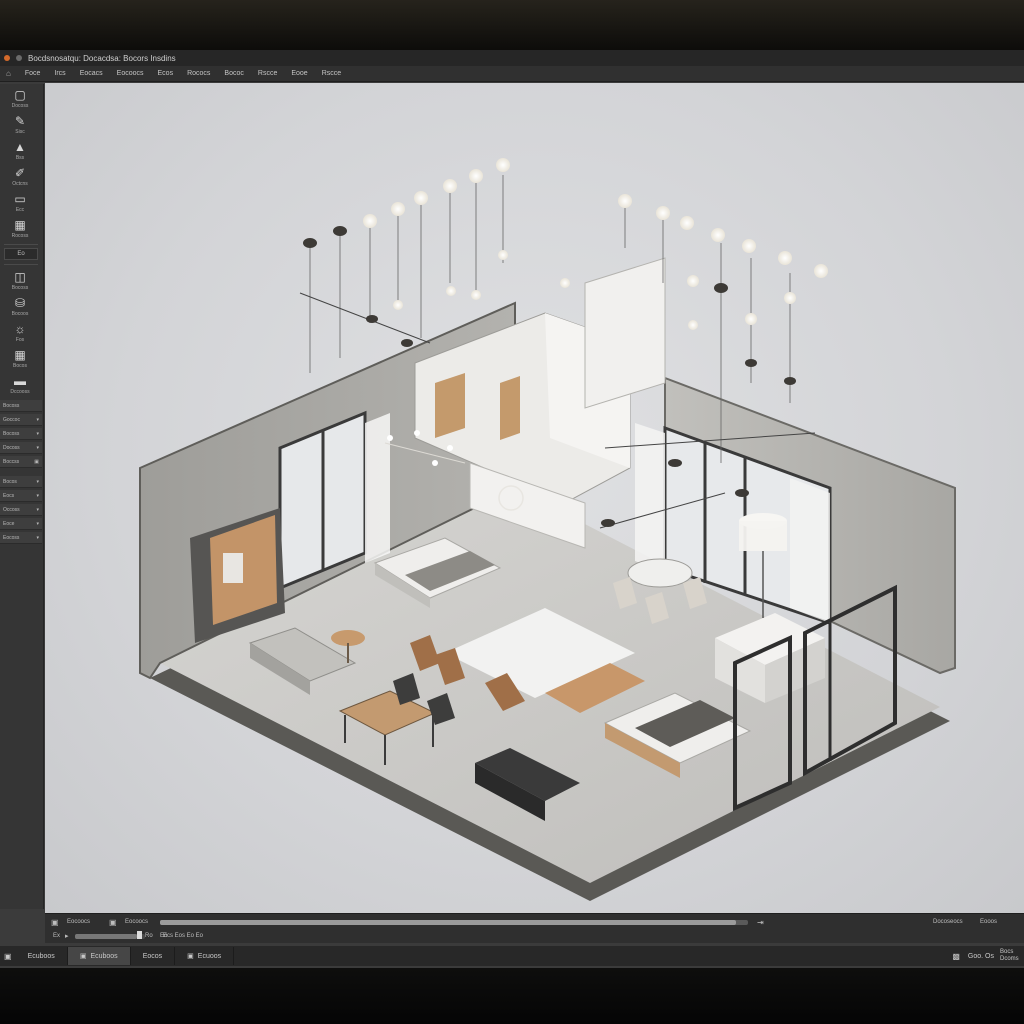  What do you see at coordinates (299, 73) in the screenshot?
I see `menu-item: Eooe` at bounding box center [299, 73].